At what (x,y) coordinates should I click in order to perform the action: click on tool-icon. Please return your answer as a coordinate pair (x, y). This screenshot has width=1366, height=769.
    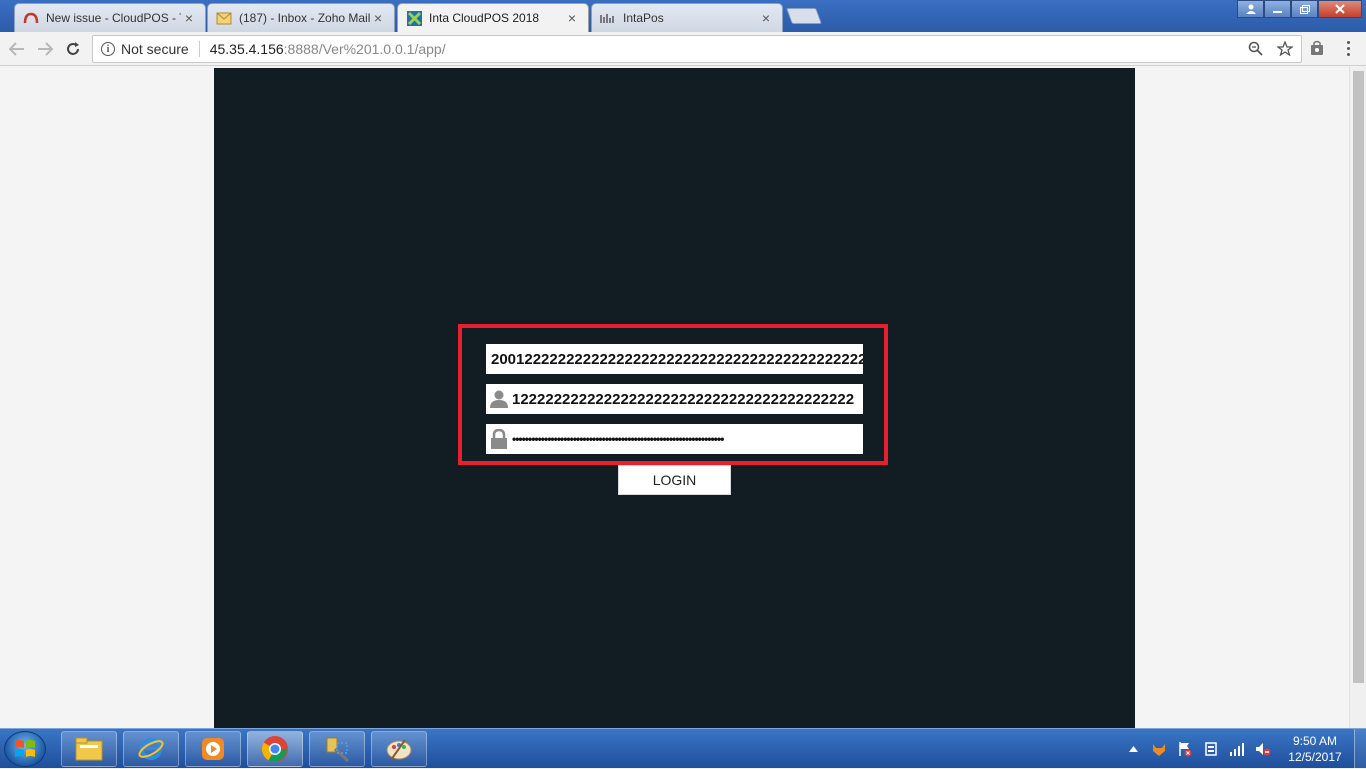
    Looking at the image, I should click on (338, 750).